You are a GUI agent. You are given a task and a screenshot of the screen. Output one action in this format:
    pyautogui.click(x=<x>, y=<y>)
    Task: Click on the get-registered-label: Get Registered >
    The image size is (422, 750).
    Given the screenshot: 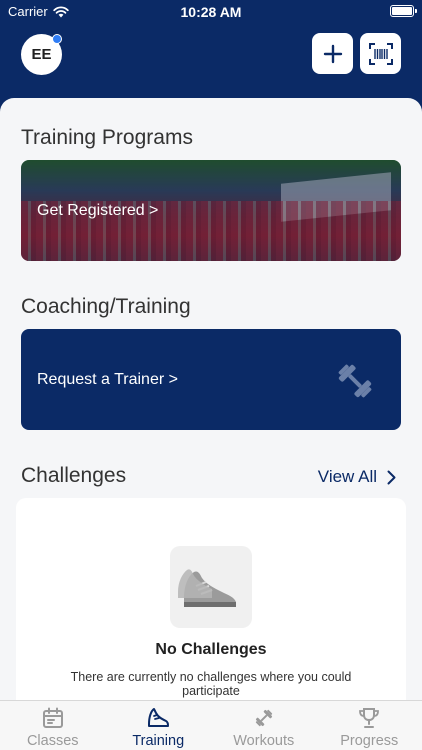 What is the action you would take?
    pyautogui.click(x=98, y=210)
    